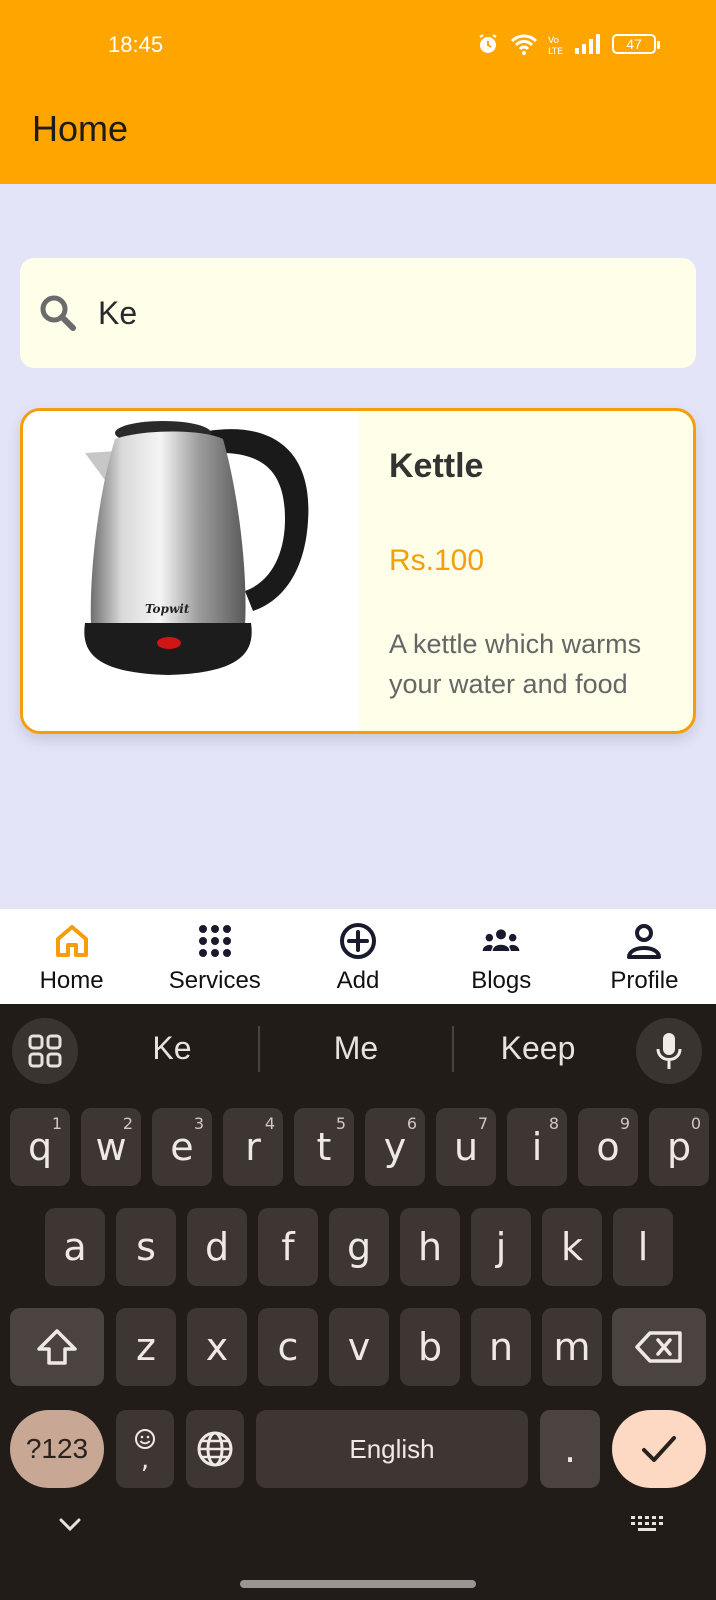 This screenshot has height=1600, width=716. Describe the element at coordinates (214, 980) in the screenshot. I see `nav-services-label: Services` at that location.